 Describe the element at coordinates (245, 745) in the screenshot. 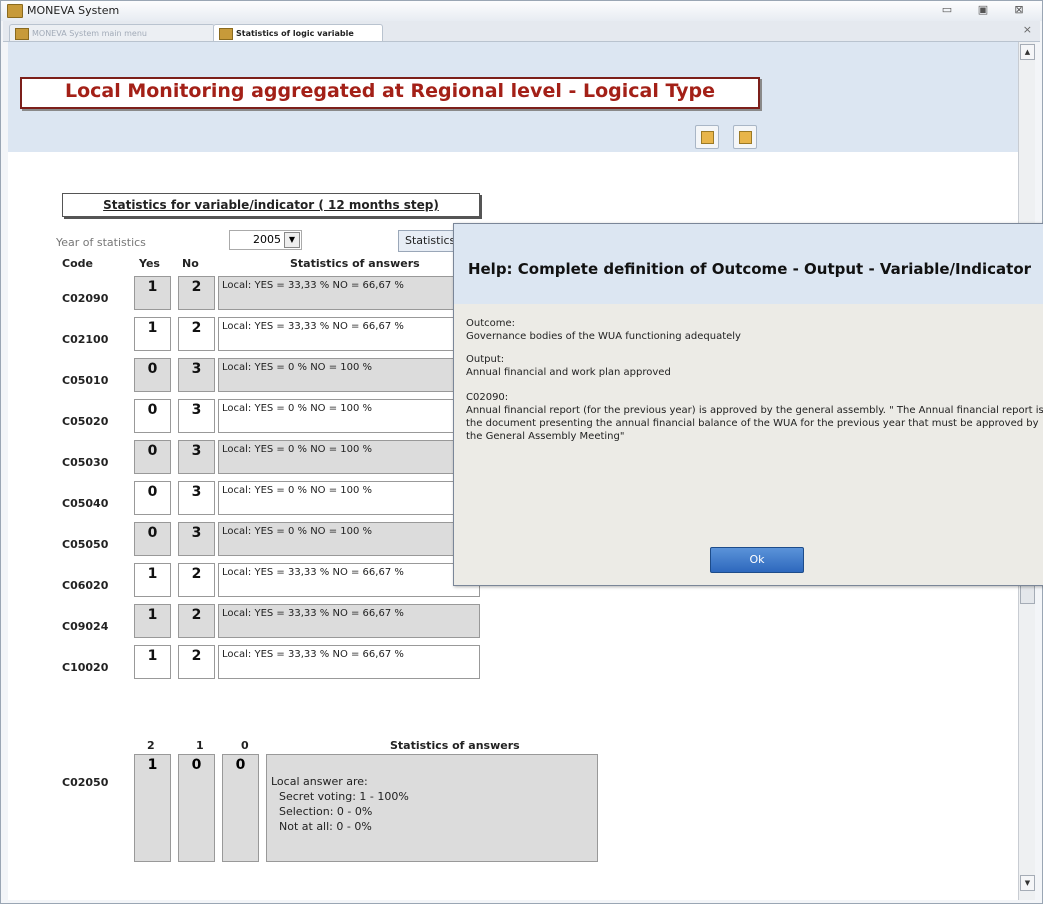

I see `col-header-0: 0` at that location.